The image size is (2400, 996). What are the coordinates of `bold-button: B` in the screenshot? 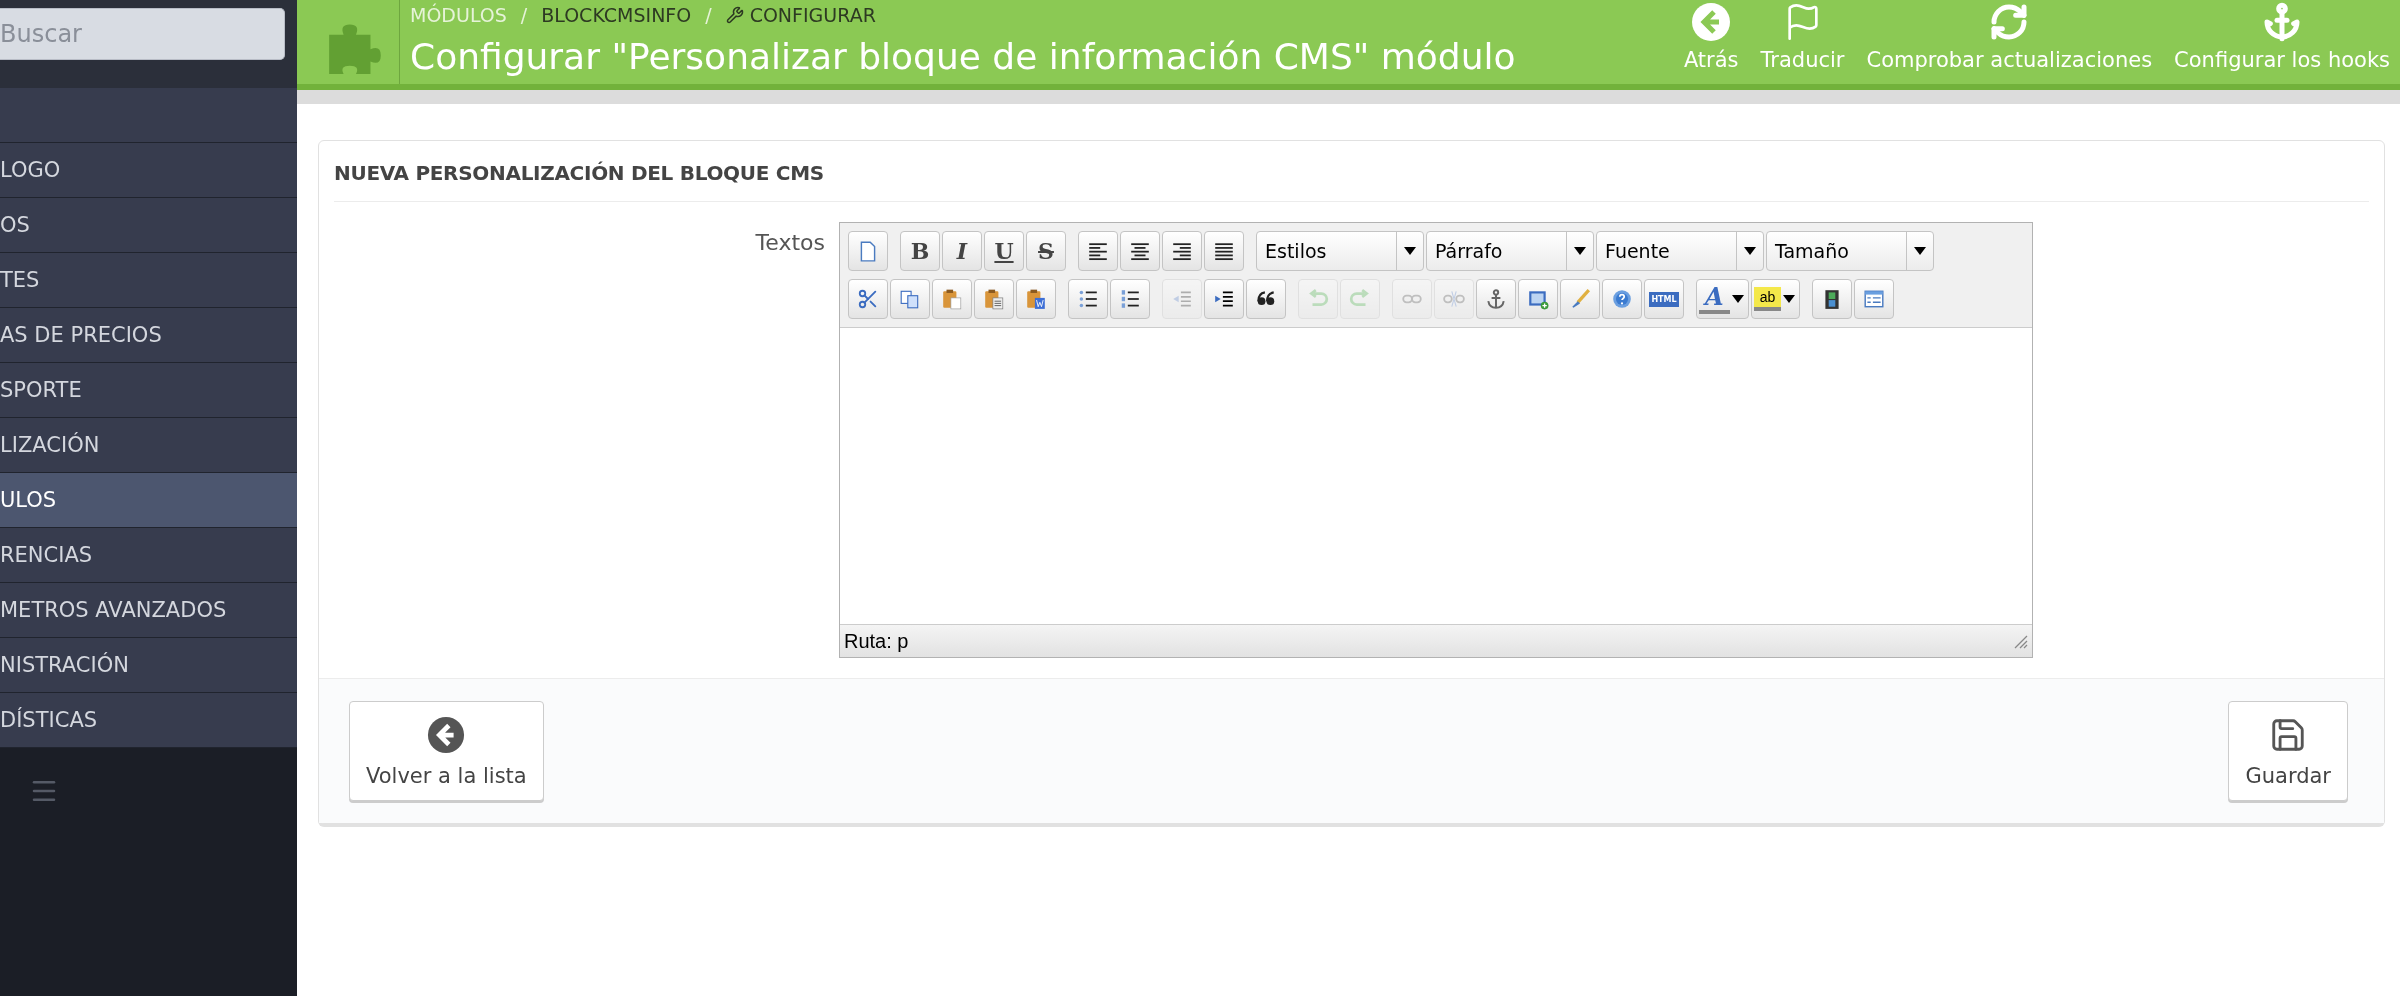 It's located at (920, 251).